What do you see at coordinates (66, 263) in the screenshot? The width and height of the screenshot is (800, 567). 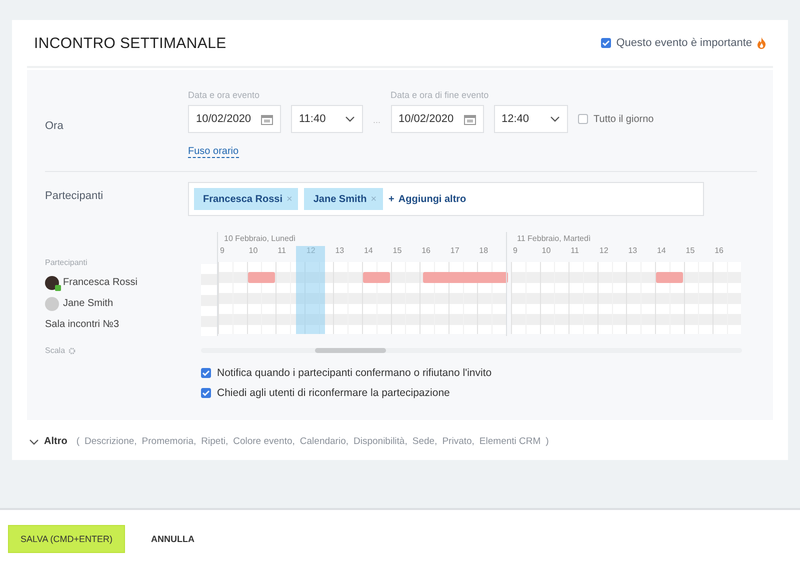 I see `column-heading: Partecipanti` at bounding box center [66, 263].